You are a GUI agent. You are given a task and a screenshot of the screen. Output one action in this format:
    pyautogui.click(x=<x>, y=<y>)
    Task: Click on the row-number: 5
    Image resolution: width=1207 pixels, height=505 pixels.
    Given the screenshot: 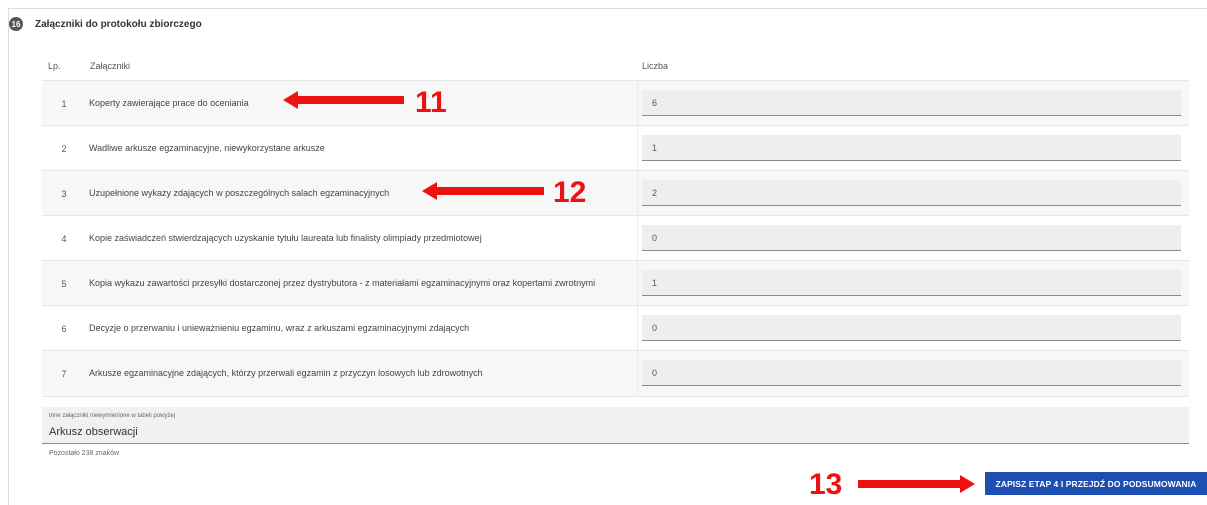 What is the action you would take?
    pyautogui.click(x=64, y=283)
    